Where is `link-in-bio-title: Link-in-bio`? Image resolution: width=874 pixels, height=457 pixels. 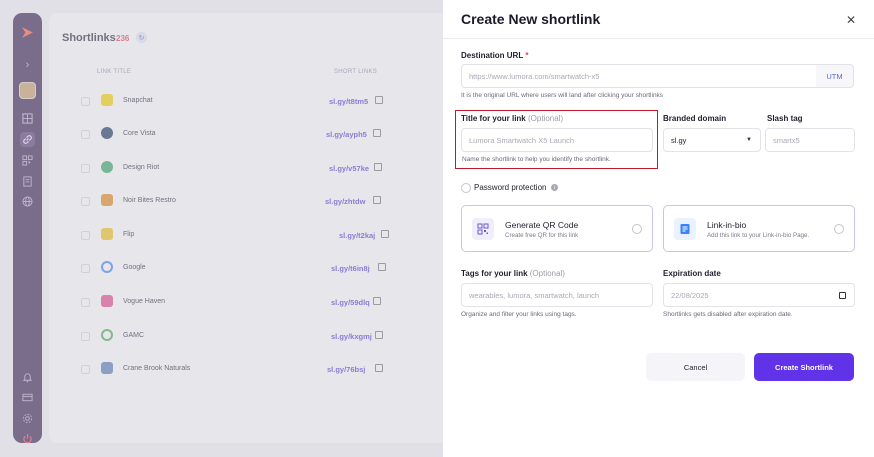 link-in-bio-title: Link-in-bio is located at coordinates (727, 225).